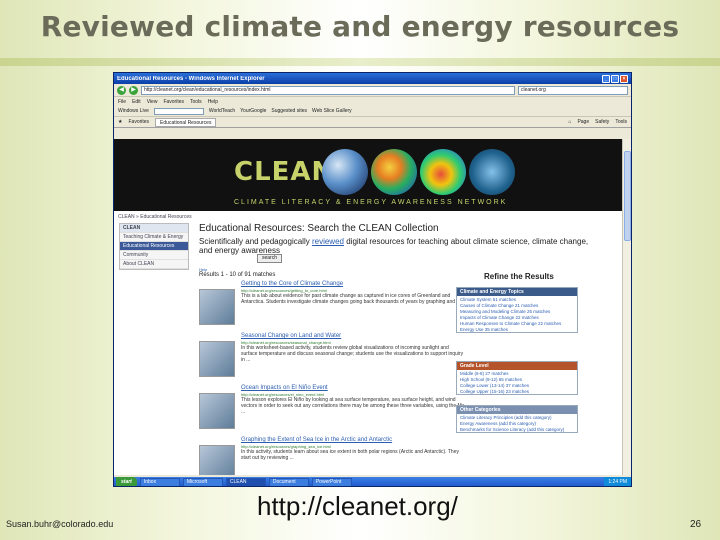  I want to click on menu-help: Help, so click(213, 102).